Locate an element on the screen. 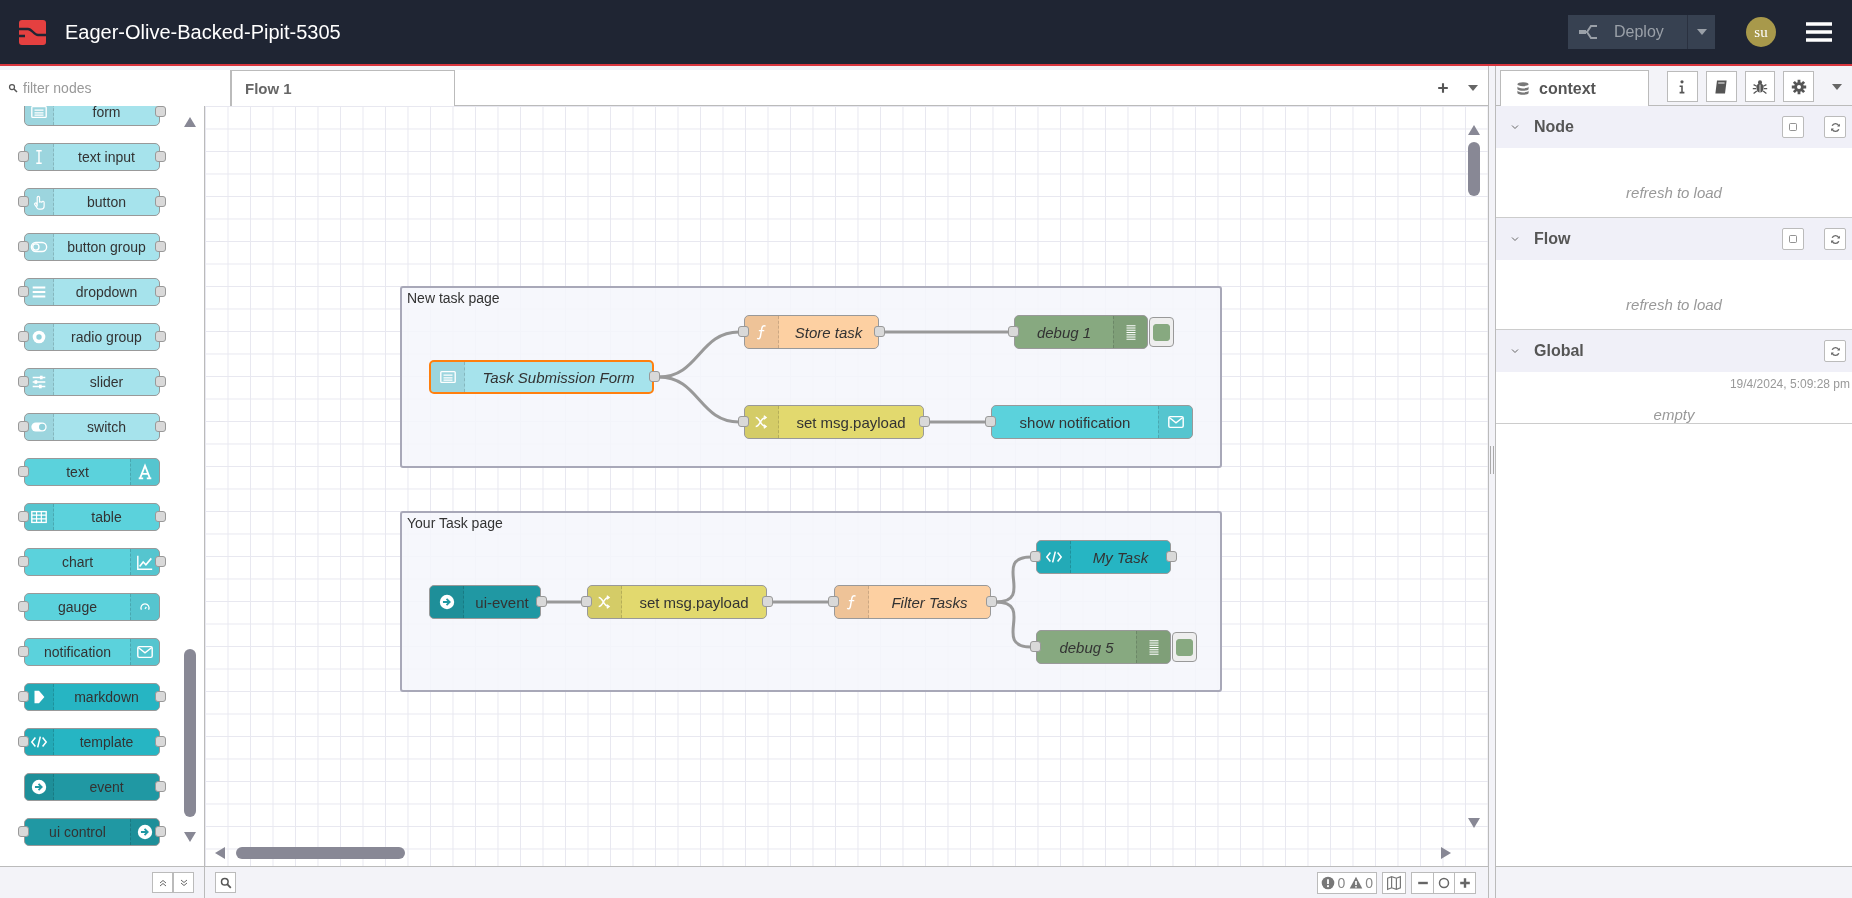 This screenshot has height=898, width=1852. flow-node: debug 5 is located at coordinates (1103, 647).